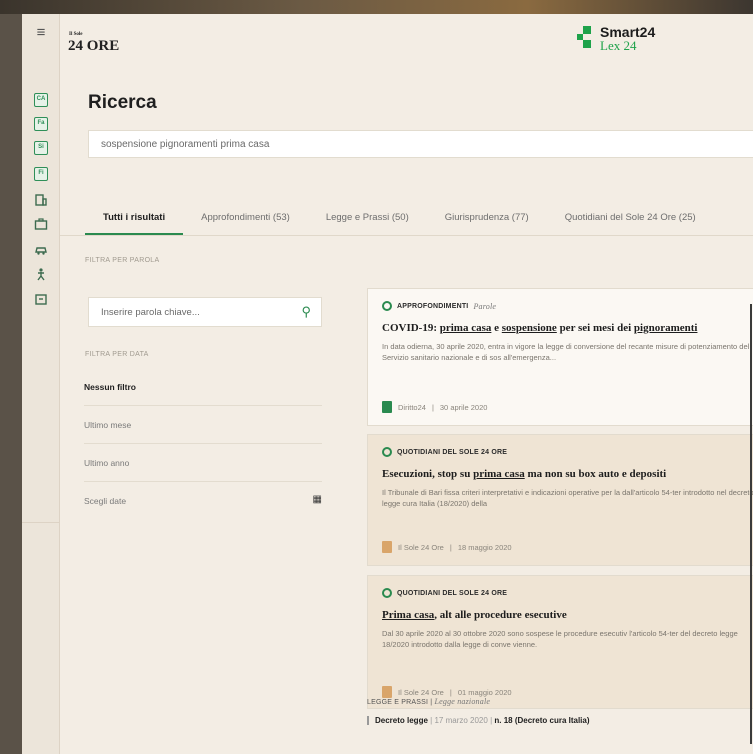  What do you see at coordinates (203, 464) in the screenshot?
I see `date-option-year: Ultimo anno` at bounding box center [203, 464].